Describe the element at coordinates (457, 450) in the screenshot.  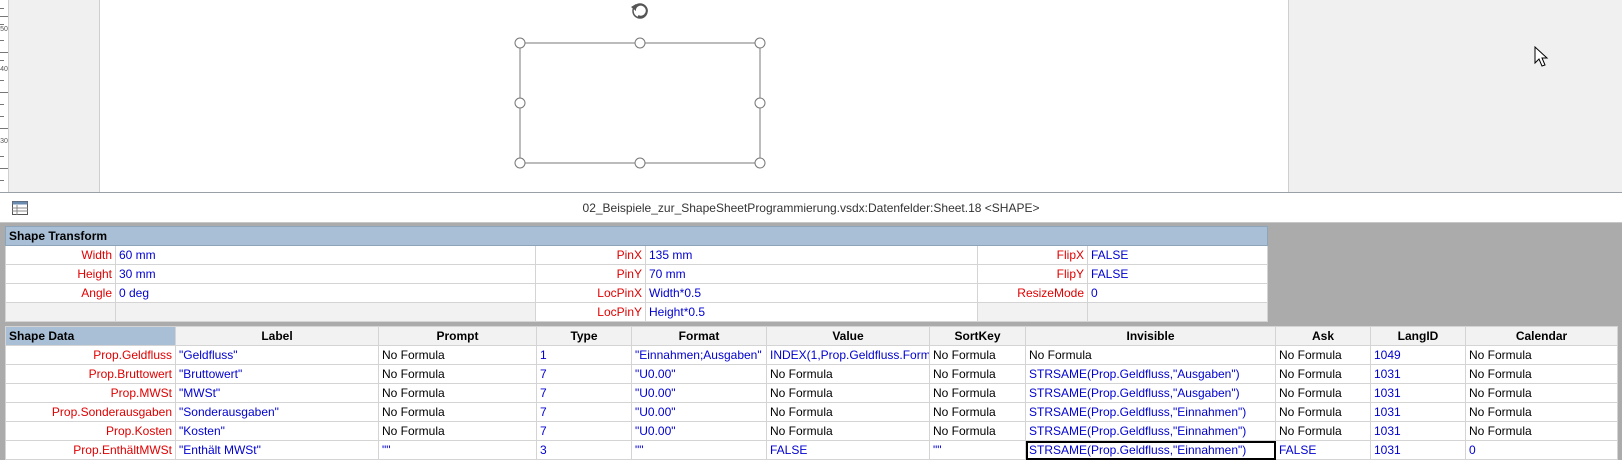
I see `cell-prompt: ""` at that location.